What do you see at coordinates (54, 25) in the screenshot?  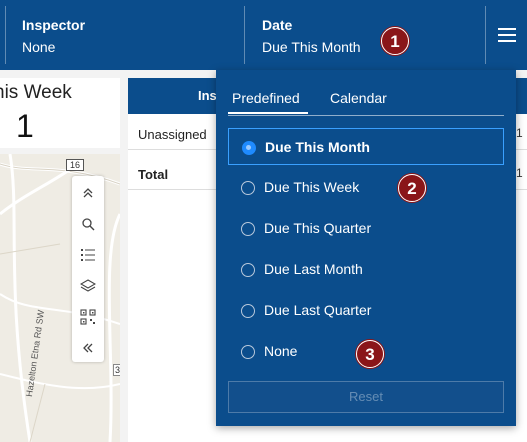 I see `inspector-label: Inspector` at bounding box center [54, 25].